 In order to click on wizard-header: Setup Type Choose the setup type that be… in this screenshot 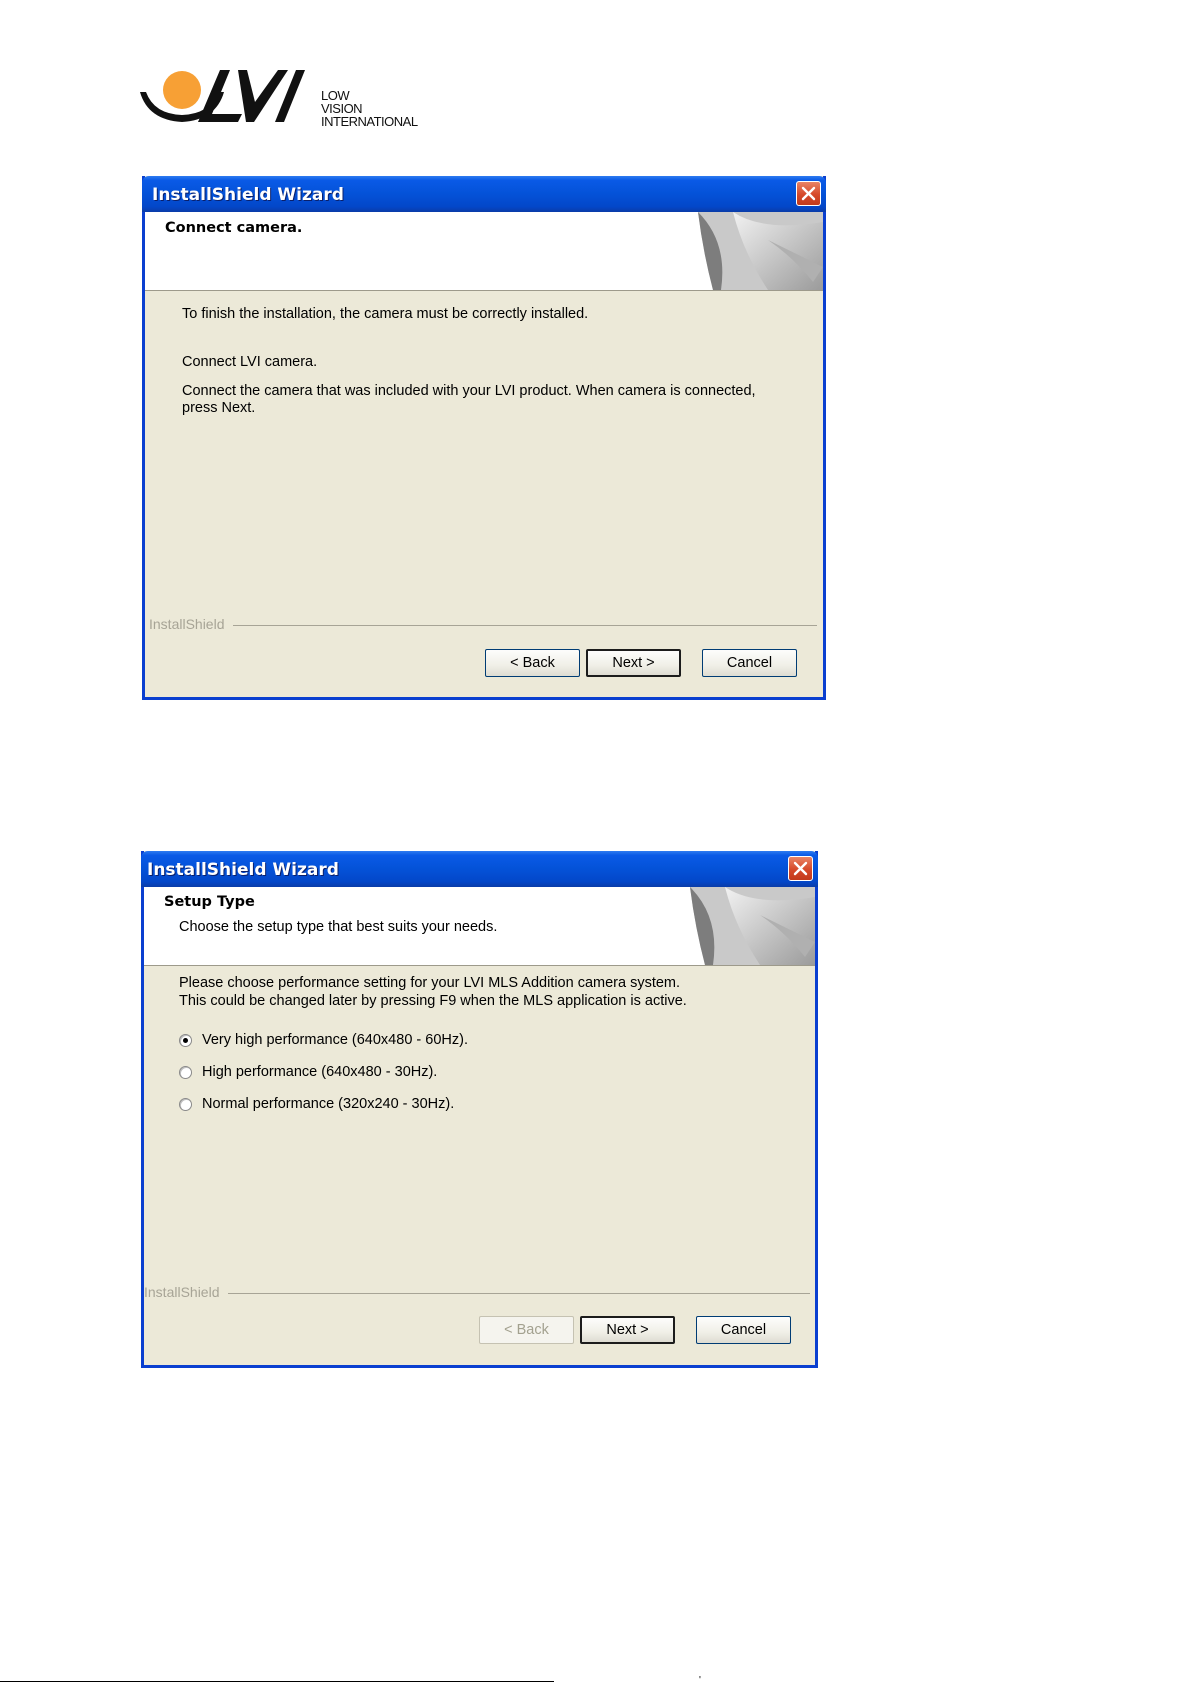, I will do `click(479, 926)`.